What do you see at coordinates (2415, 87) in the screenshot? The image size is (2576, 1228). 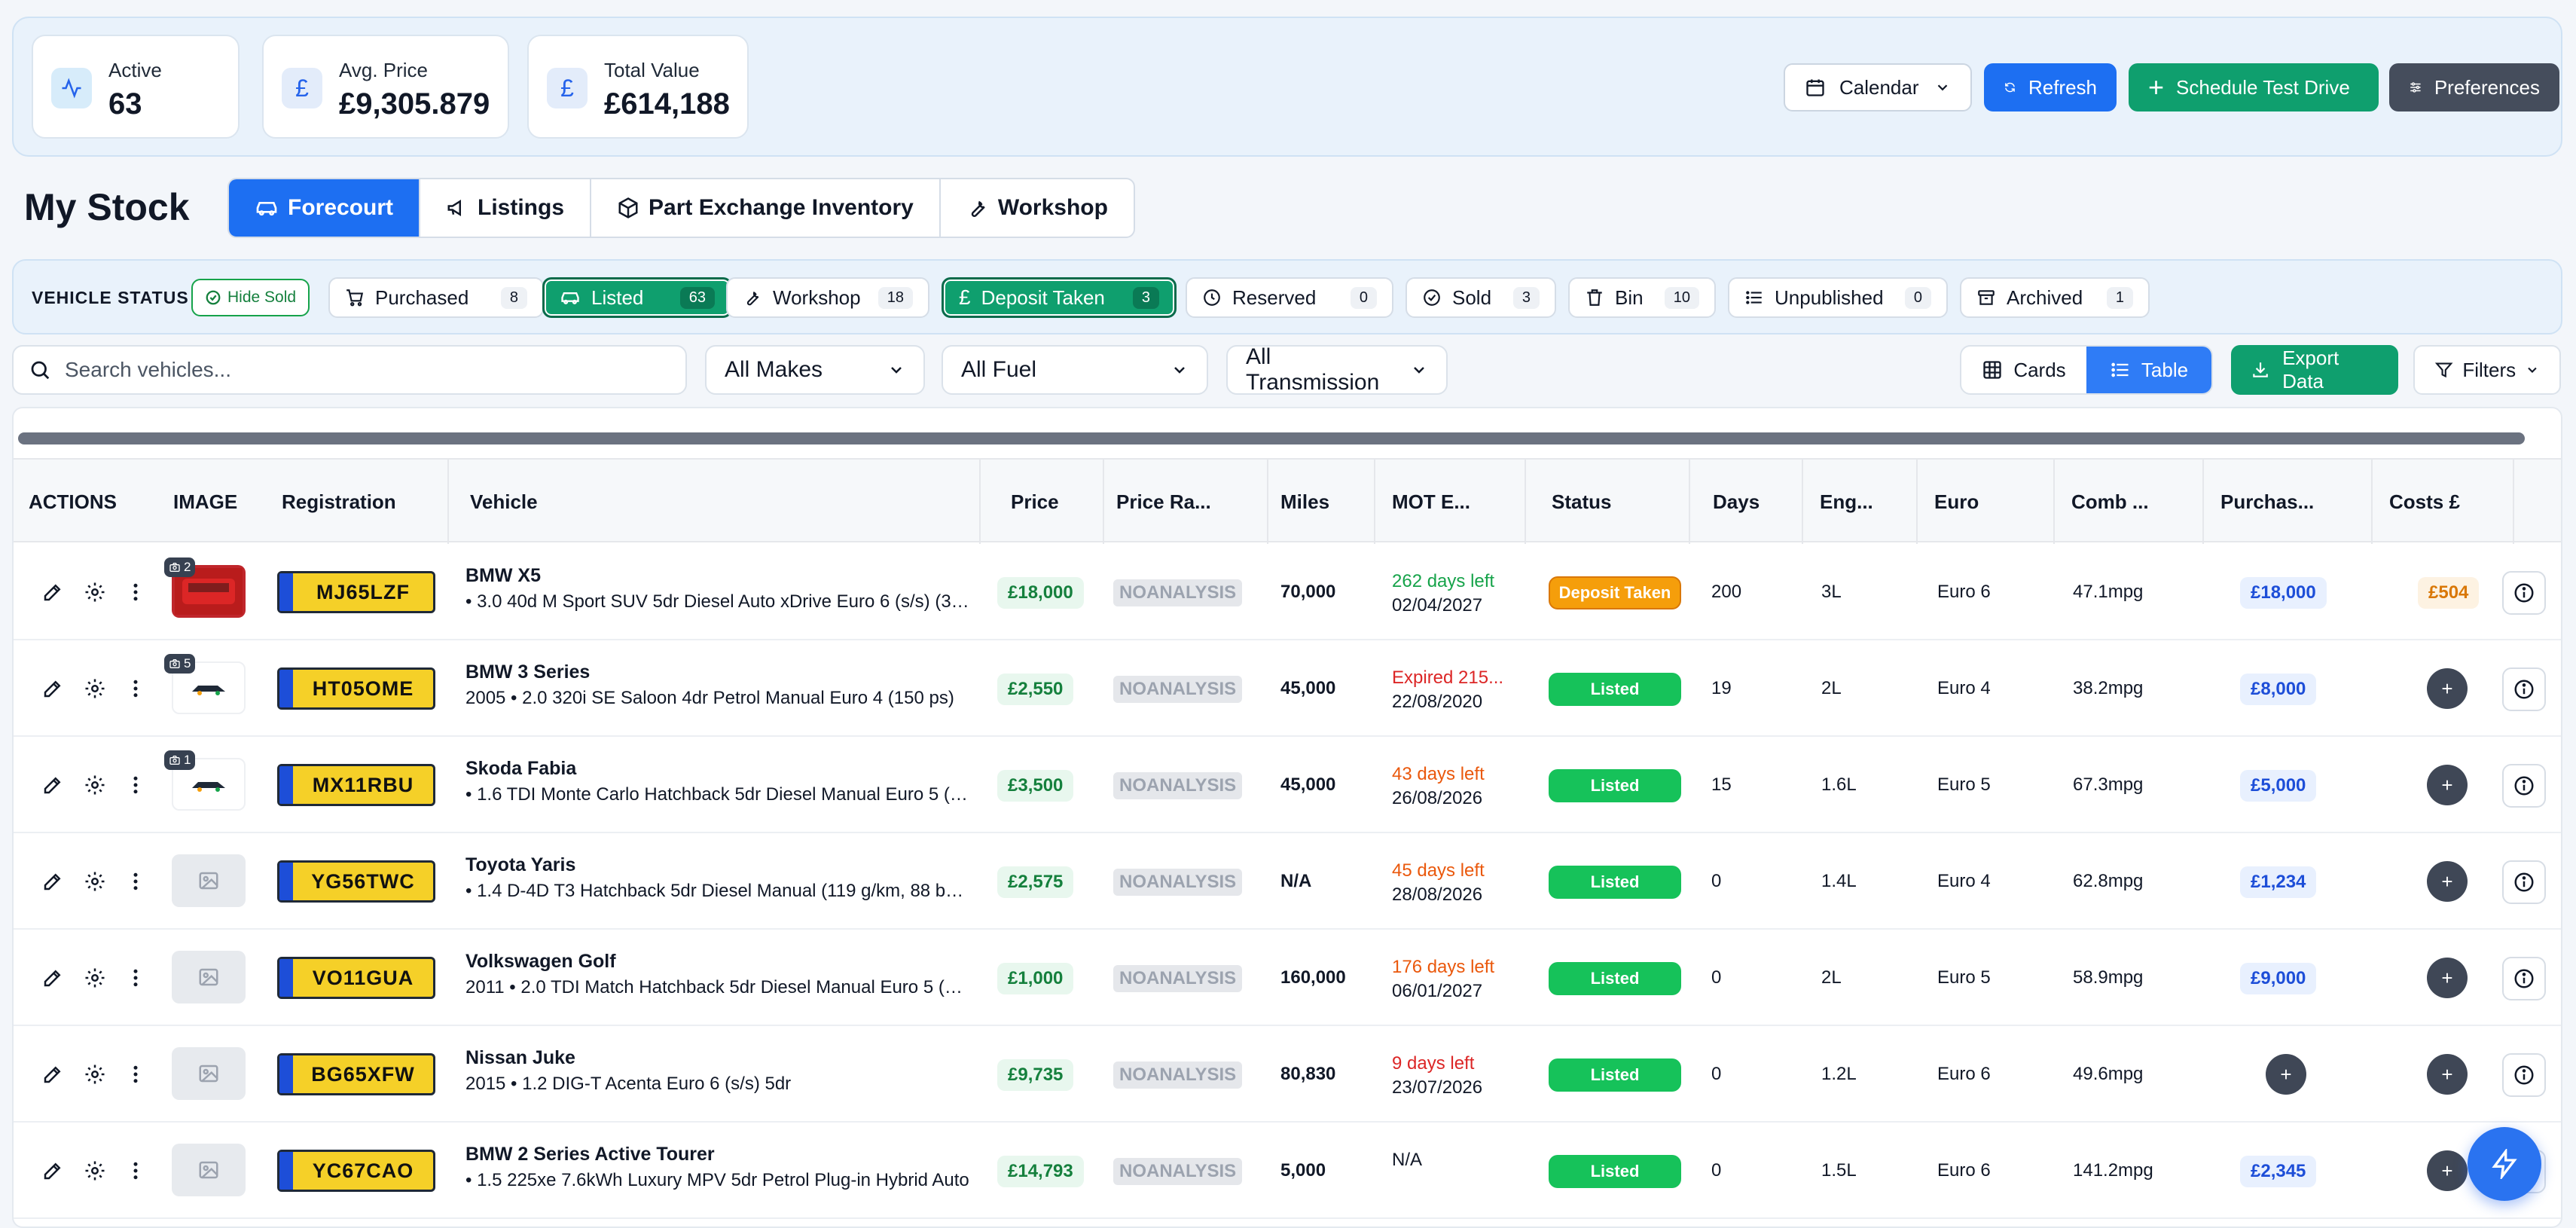 I see `sliders-icon` at bounding box center [2415, 87].